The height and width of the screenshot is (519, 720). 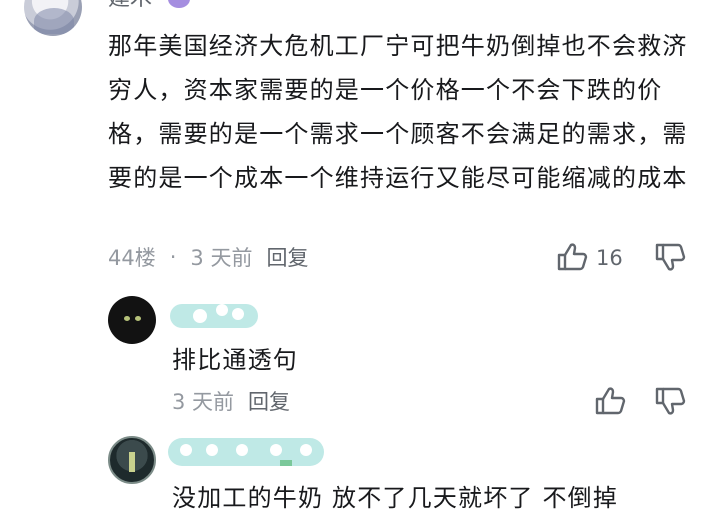 What do you see at coordinates (609, 258) in the screenshot?
I see `like-count: 16` at bounding box center [609, 258].